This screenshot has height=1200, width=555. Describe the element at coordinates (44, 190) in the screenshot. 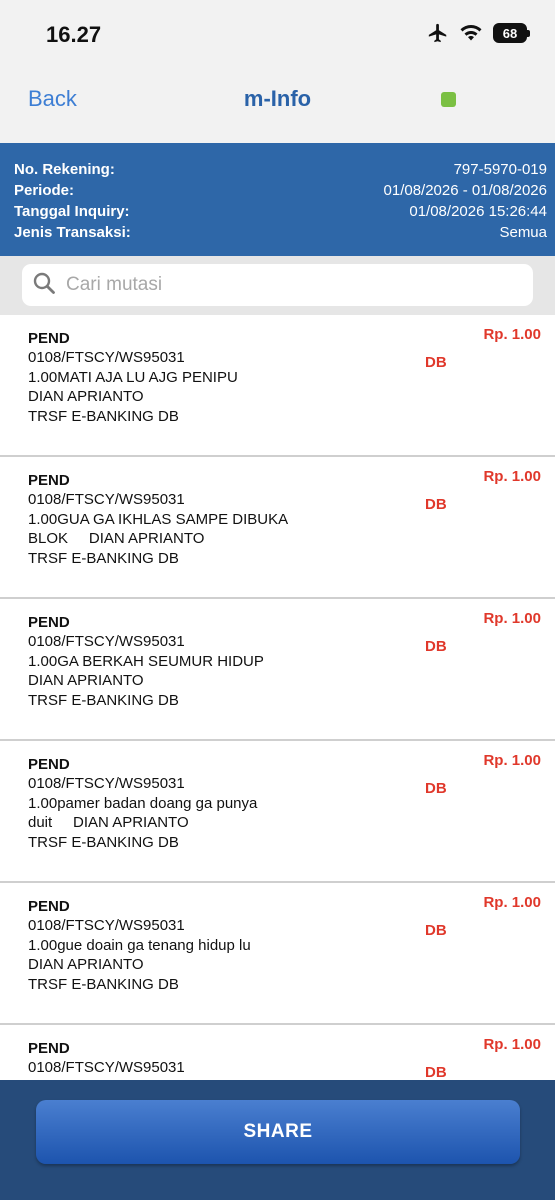

I see `info-label: Periode:` at that location.